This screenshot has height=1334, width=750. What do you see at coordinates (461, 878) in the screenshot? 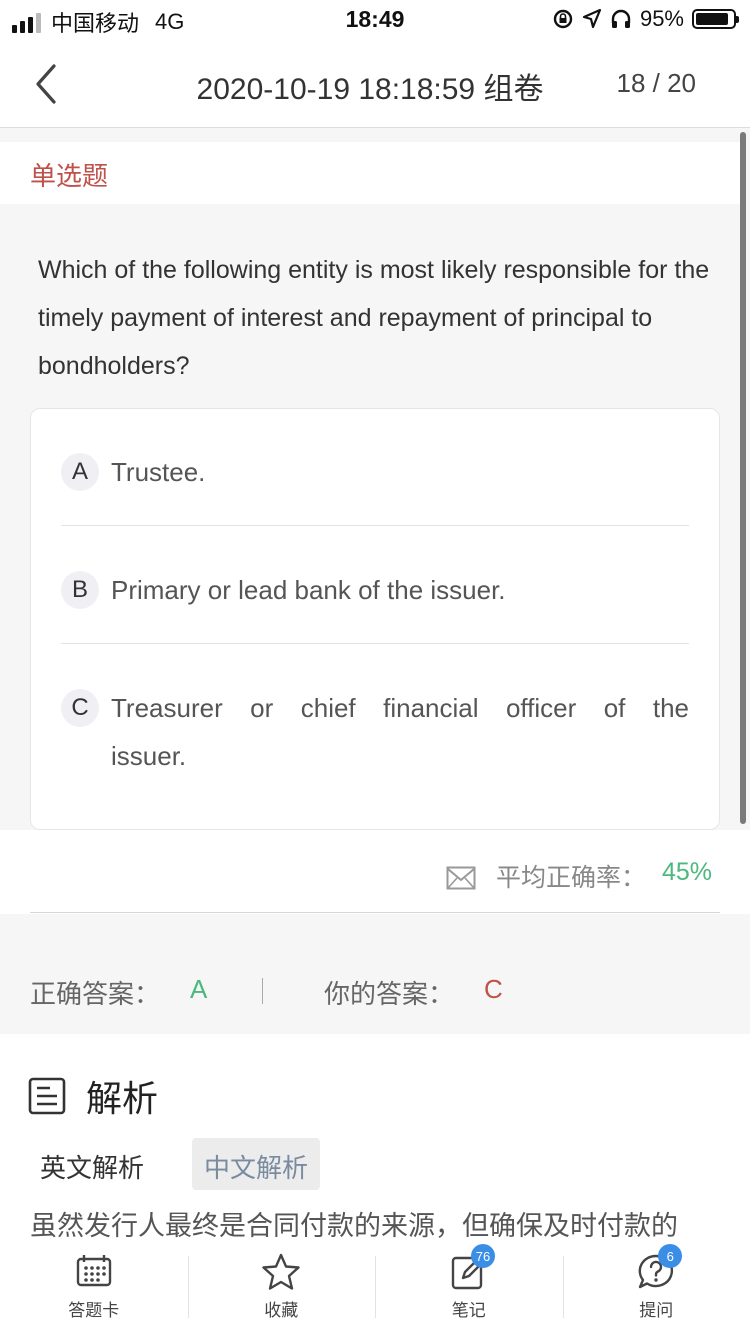
I see `mail-icon` at bounding box center [461, 878].